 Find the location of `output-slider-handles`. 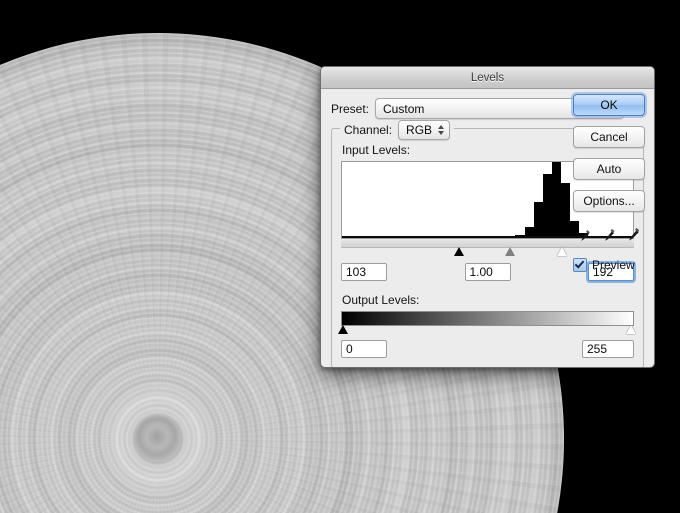

output-slider-handles is located at coordinates (487, 330).